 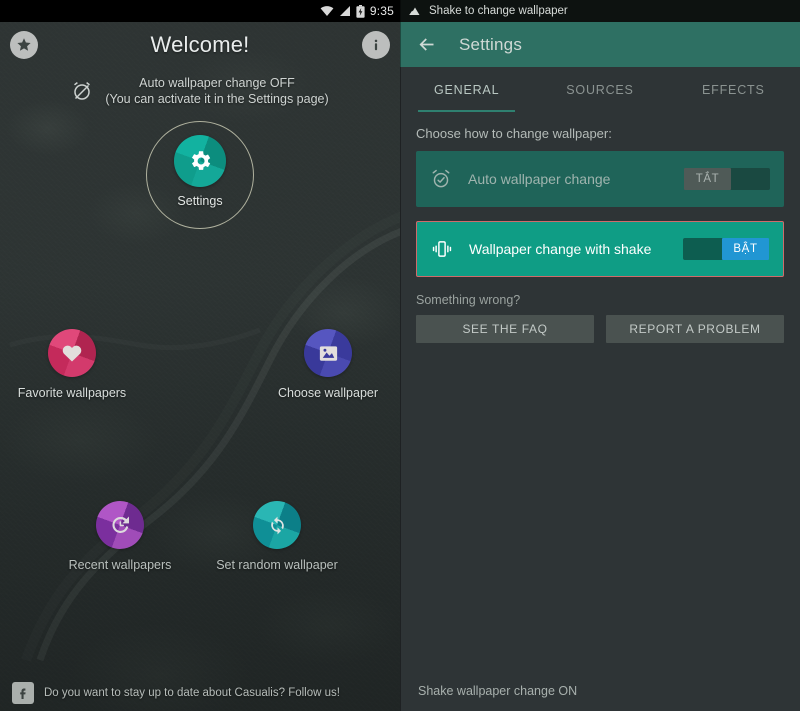 What do you see at coordinates (72, 393) in the screenshot?
I see `shortcut-label: Favorite wallpapers` at bounding box center [72, 393].